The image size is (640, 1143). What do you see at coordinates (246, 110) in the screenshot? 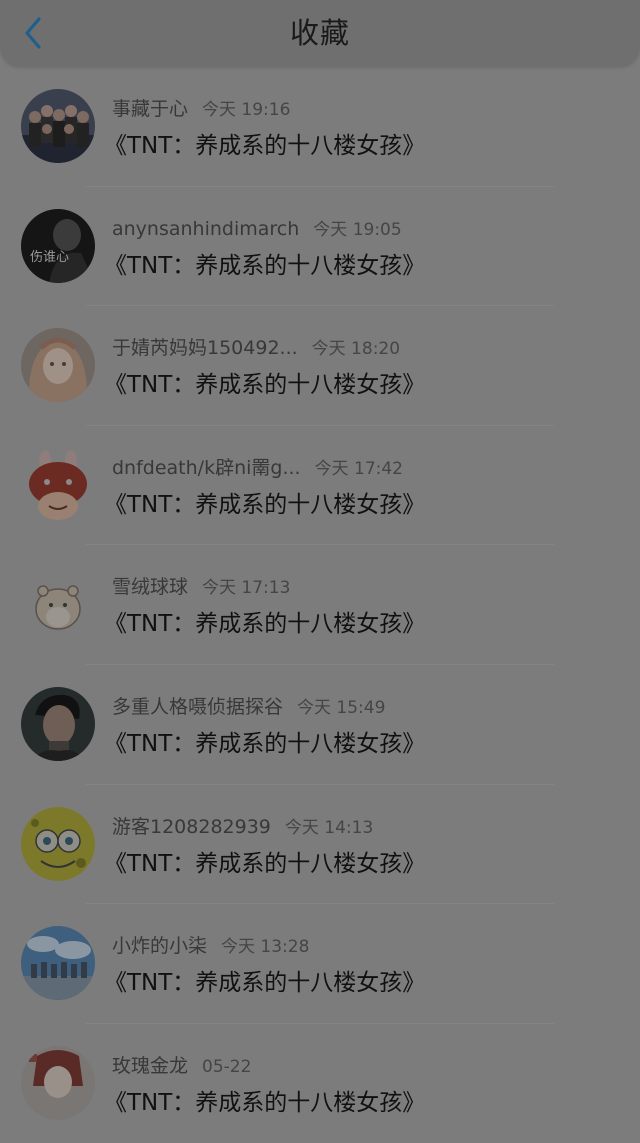
I see `timestamp: 今天 19:16` at bounding box center [246, 110].